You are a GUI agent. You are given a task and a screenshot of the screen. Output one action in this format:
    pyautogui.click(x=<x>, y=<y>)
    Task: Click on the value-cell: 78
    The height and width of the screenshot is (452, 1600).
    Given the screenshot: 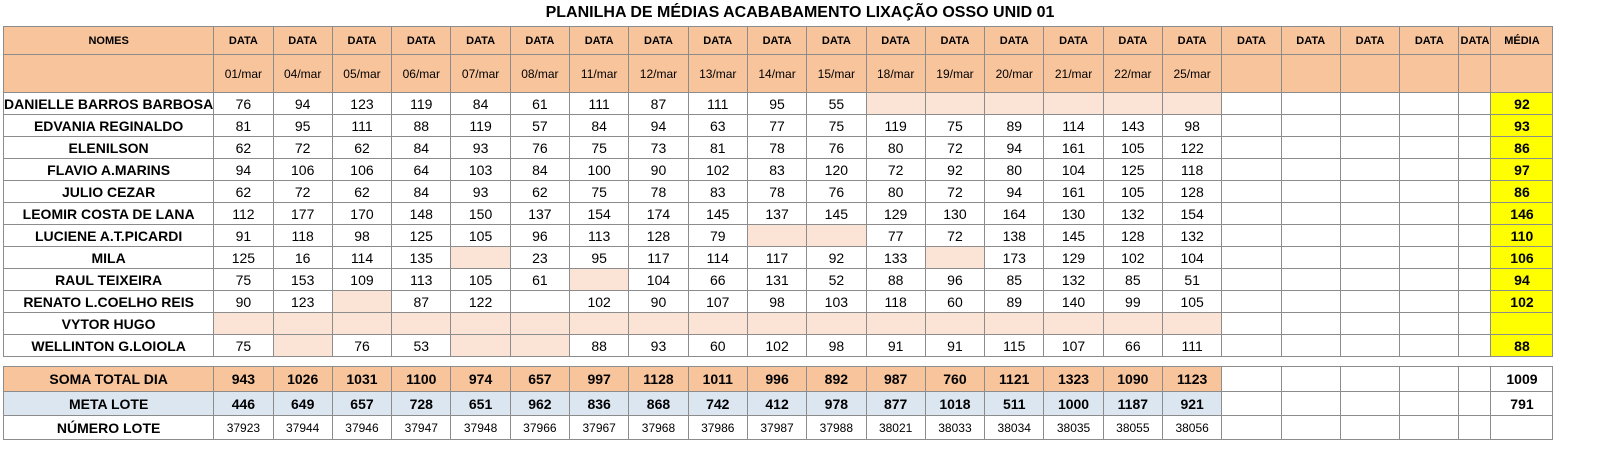 What is the action you would take?
    pyautogui.click(x=658, y=191)
    